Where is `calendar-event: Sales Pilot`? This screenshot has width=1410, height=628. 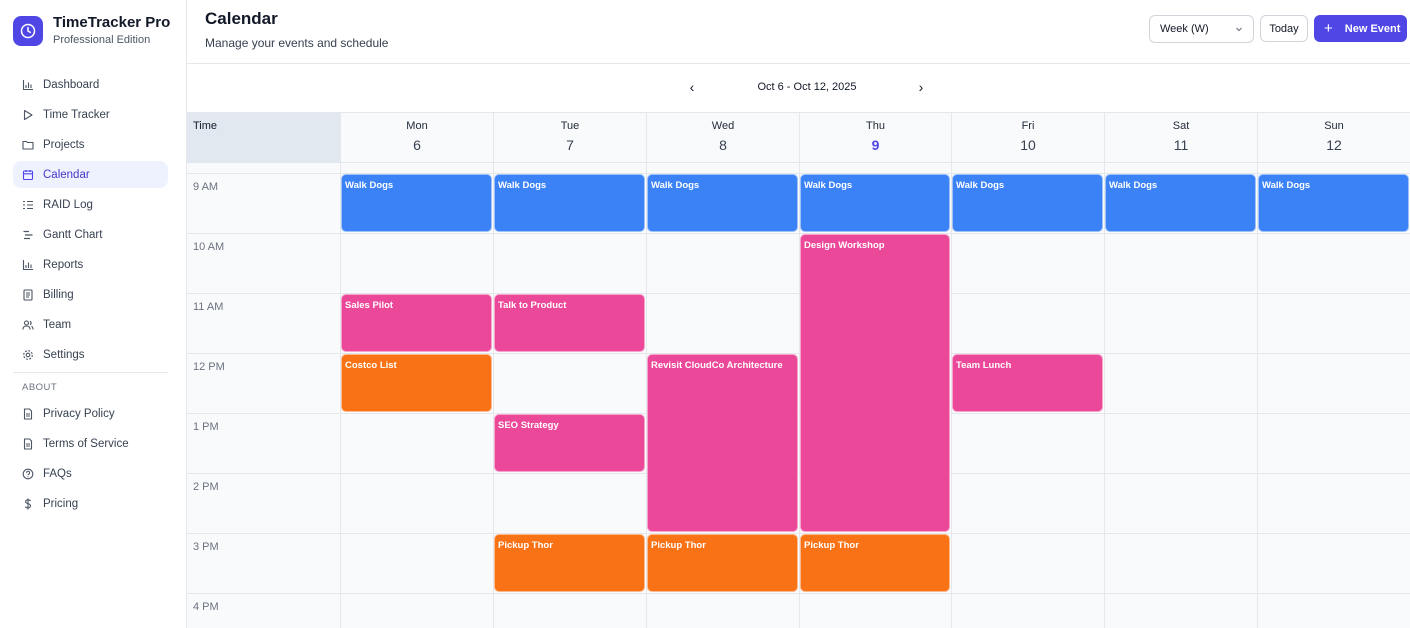 calendar-event: Sales Pilot is located at coordinates (416, 323).